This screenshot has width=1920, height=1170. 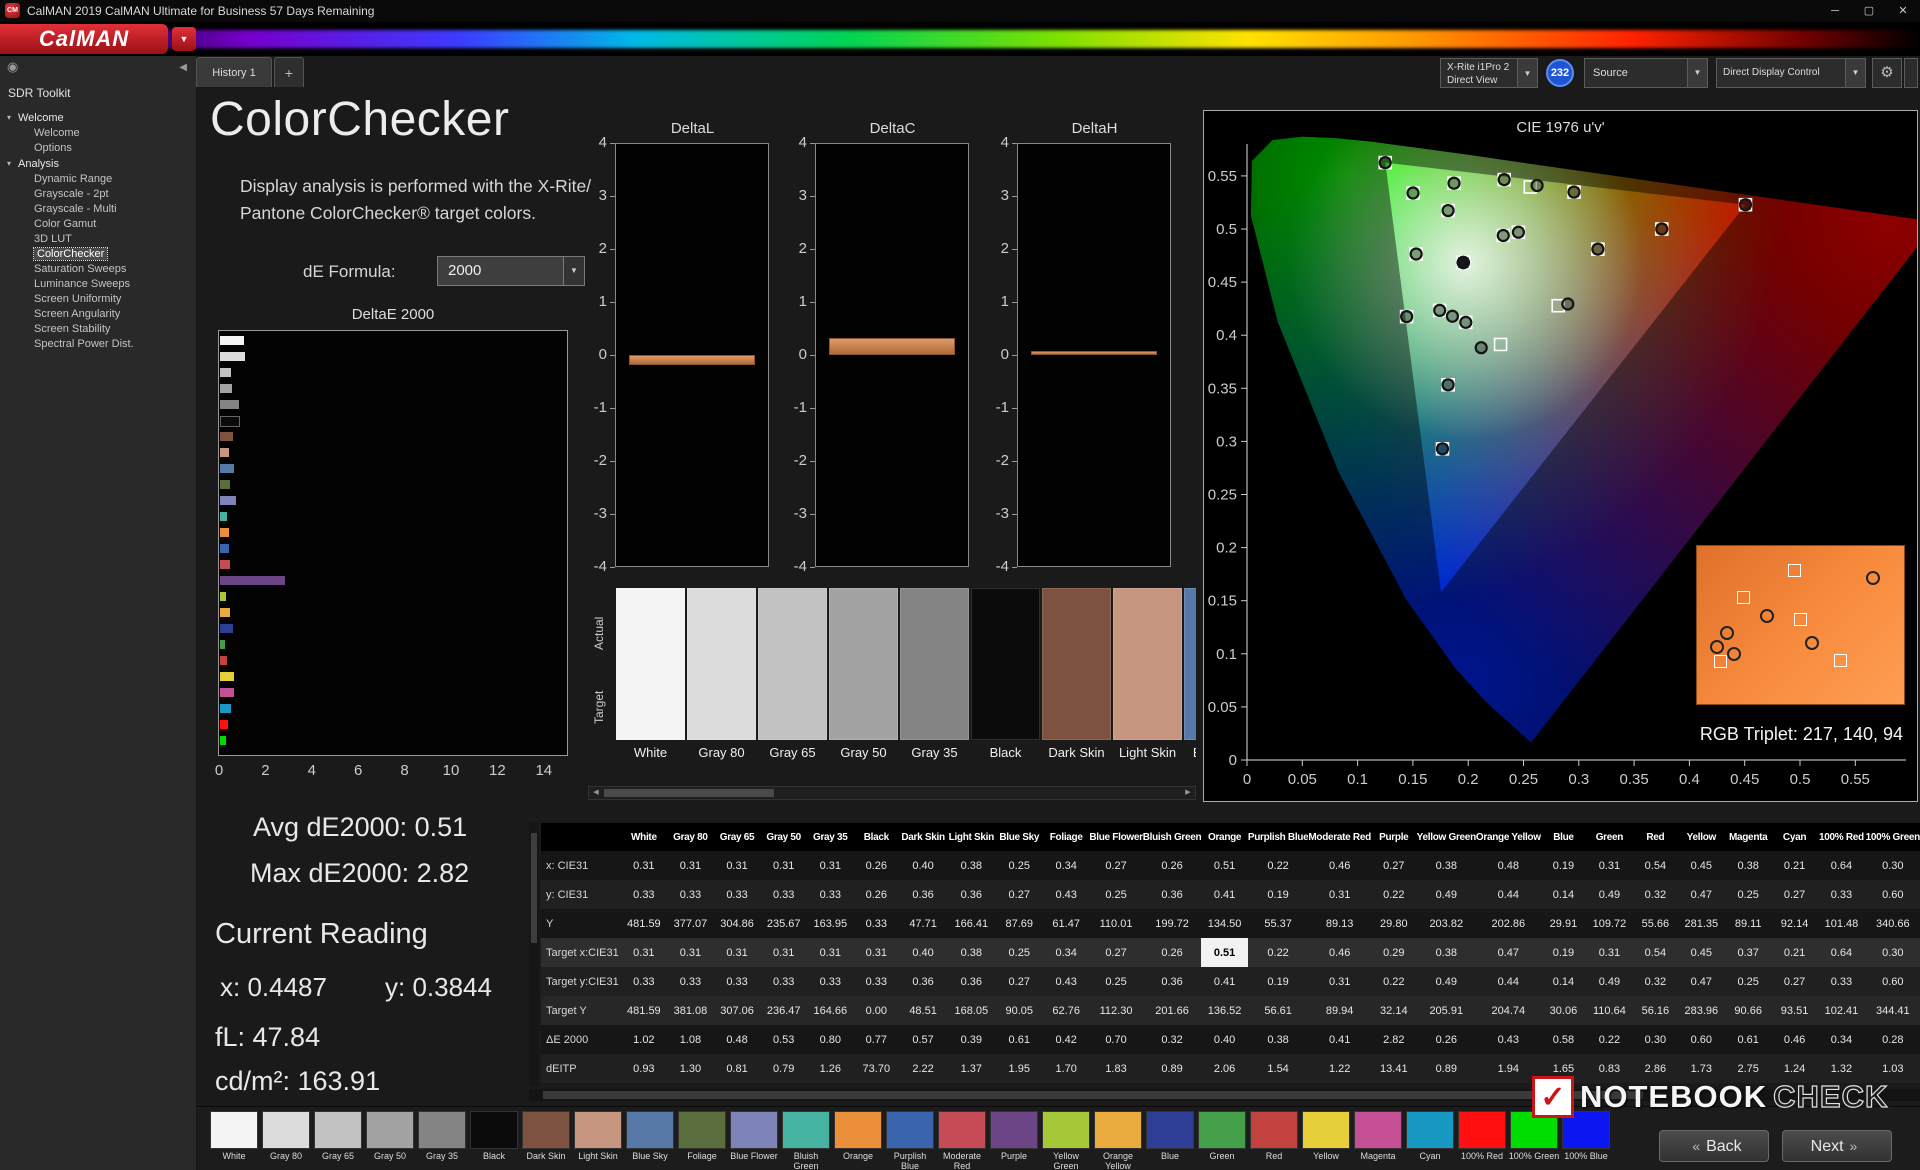 I want to click on table-cell: 13.41, so click(x=1394, y=1068).